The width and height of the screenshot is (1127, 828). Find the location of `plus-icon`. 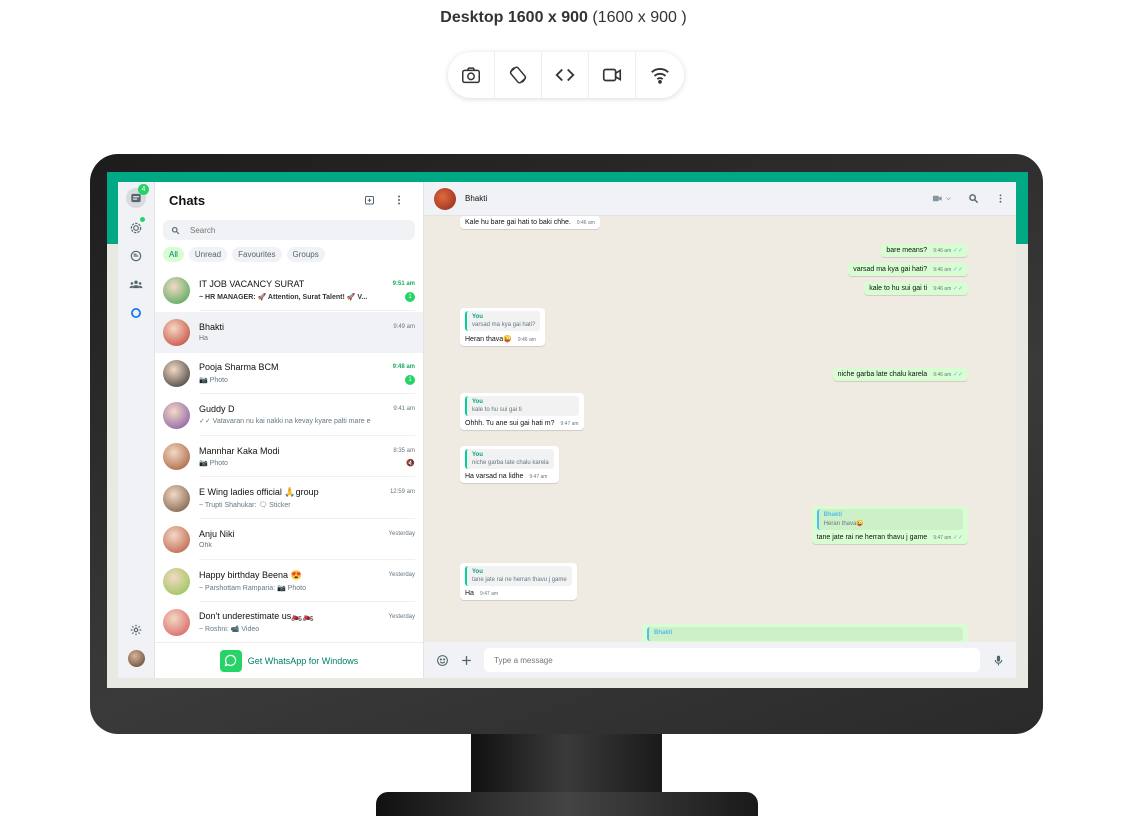

plus-icon is located at coordinates (466, 660).